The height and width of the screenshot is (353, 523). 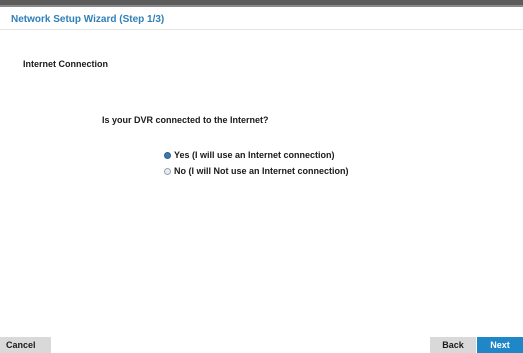 What do you see at coordinates (500, 345) in the screenshot?
I see `next-button: Next` at bounding box center [500, 345].